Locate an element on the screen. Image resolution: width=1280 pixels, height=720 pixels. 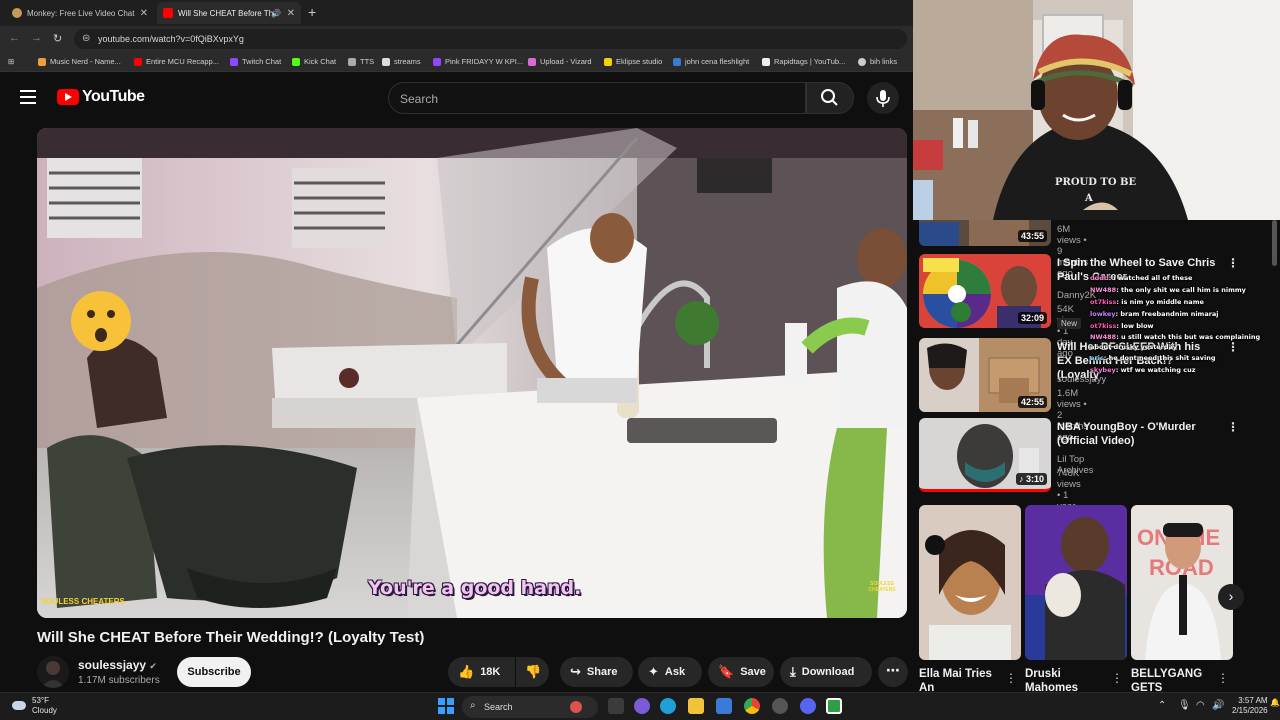
microphone-icon is located at coordinates (883, 98).